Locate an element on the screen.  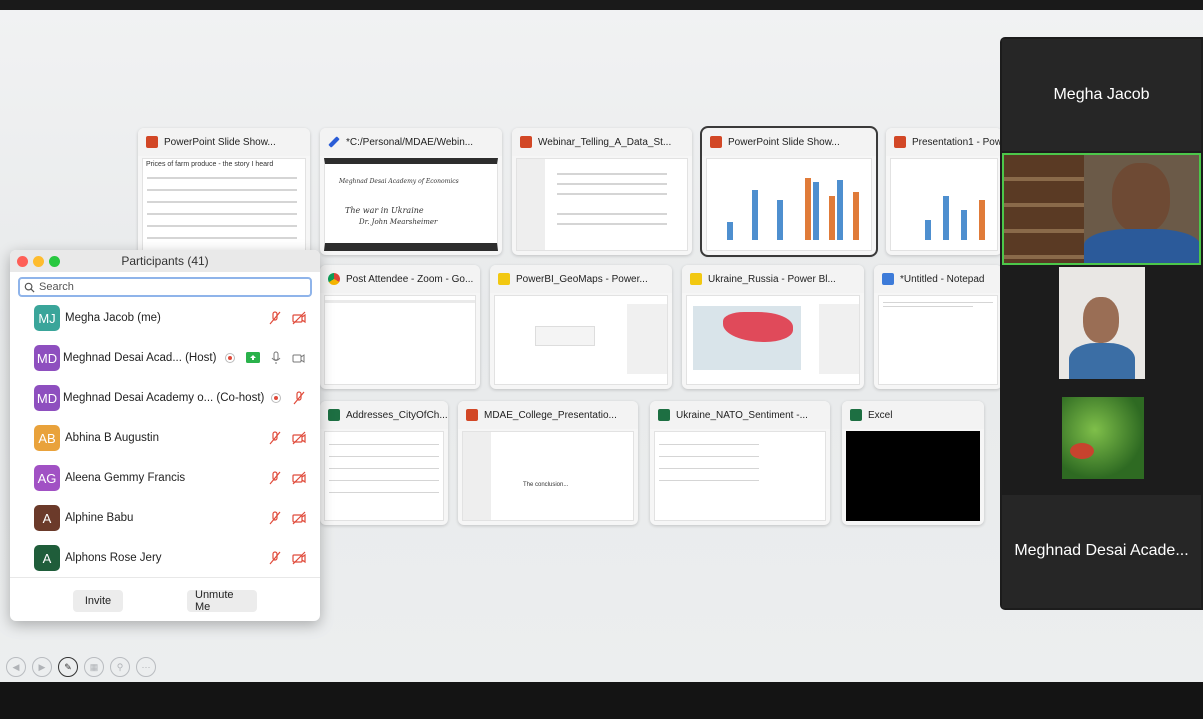
minimize-window-button is located at coordinates (38, 261).